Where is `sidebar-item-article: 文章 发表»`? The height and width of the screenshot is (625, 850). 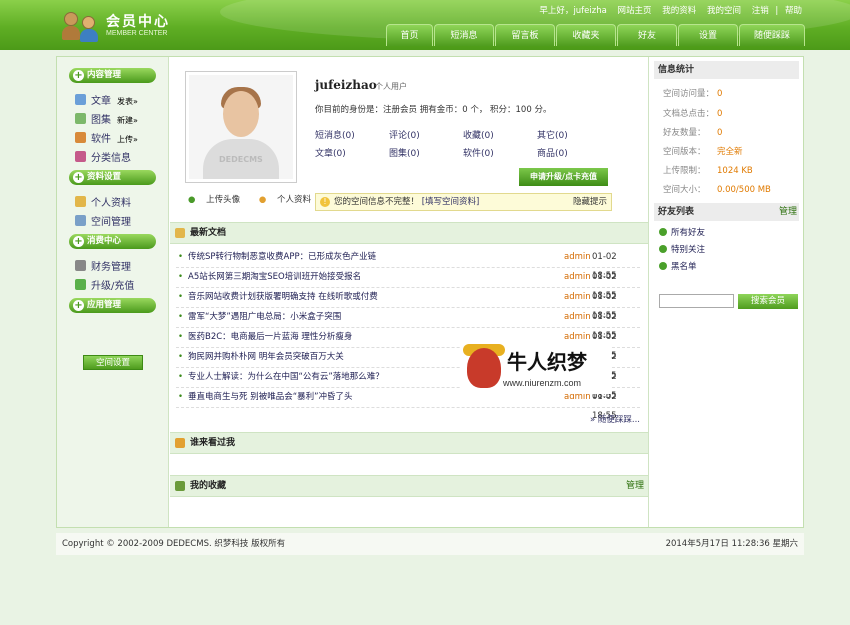 sidebar-item-article: 文章 发表» is located at coordinates (106, 99).